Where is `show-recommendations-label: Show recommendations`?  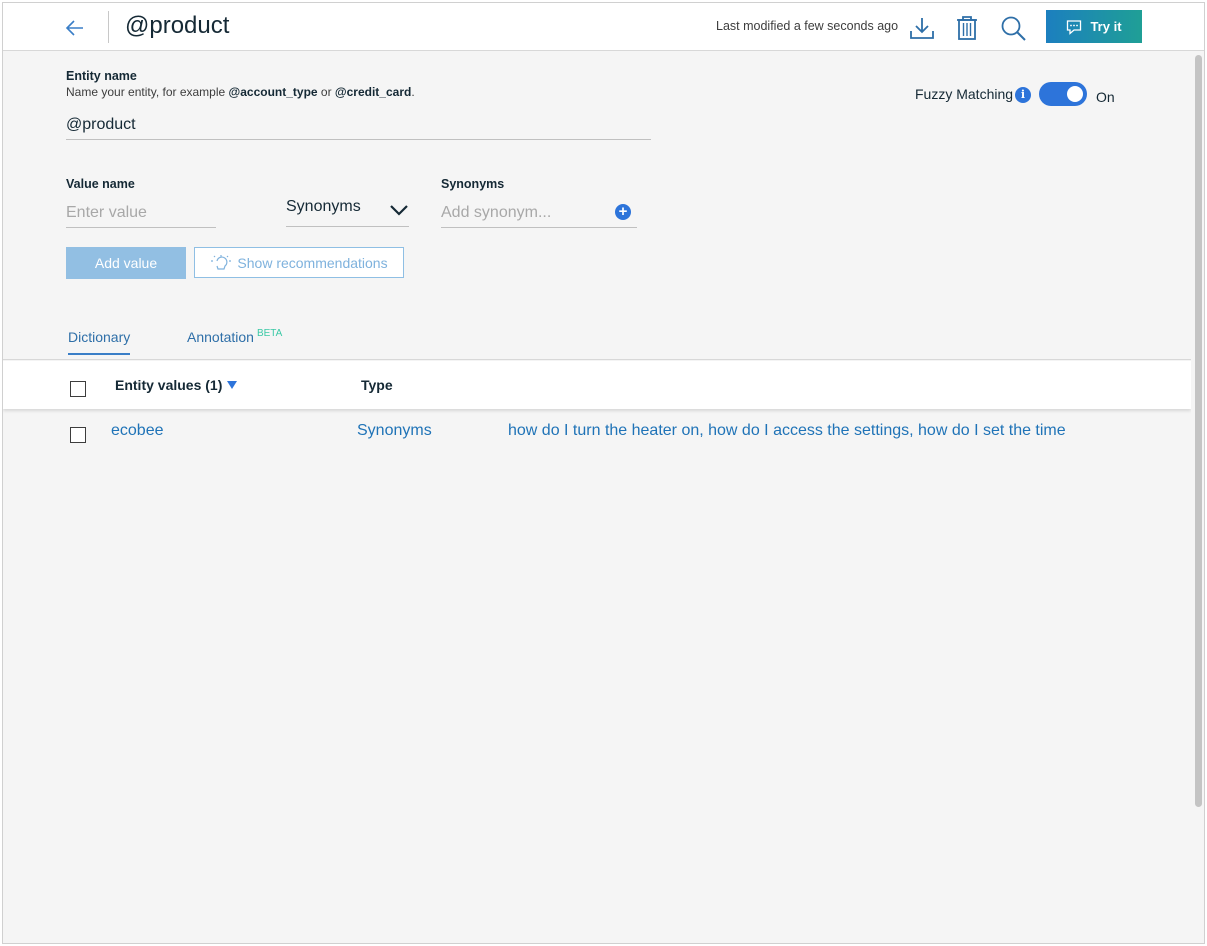
show-recommendations-label: Show recommendations is located at coordinates (312, 262).